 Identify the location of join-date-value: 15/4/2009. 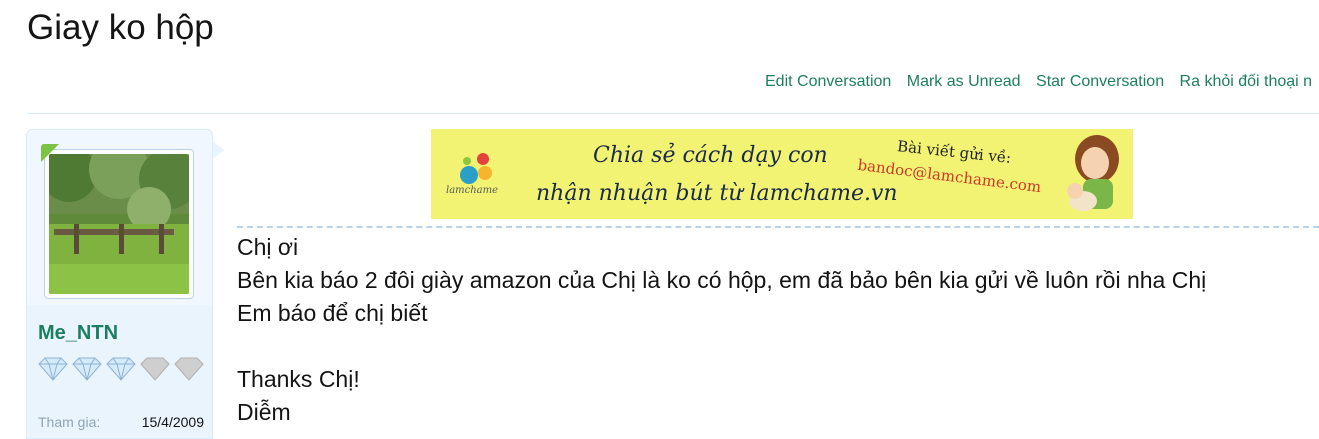
(172, 422).